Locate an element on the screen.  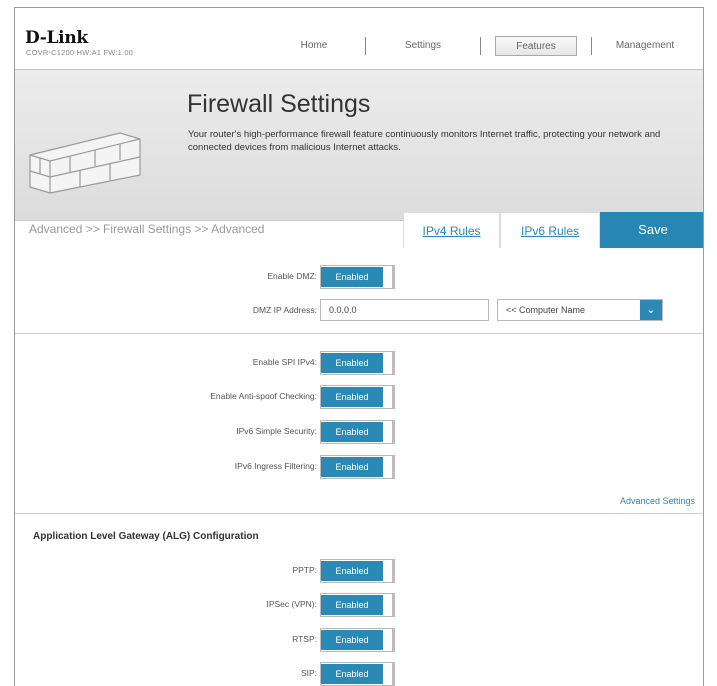
ipv6-ingress-toggle: Enabled is located at coordinates (357, 467).